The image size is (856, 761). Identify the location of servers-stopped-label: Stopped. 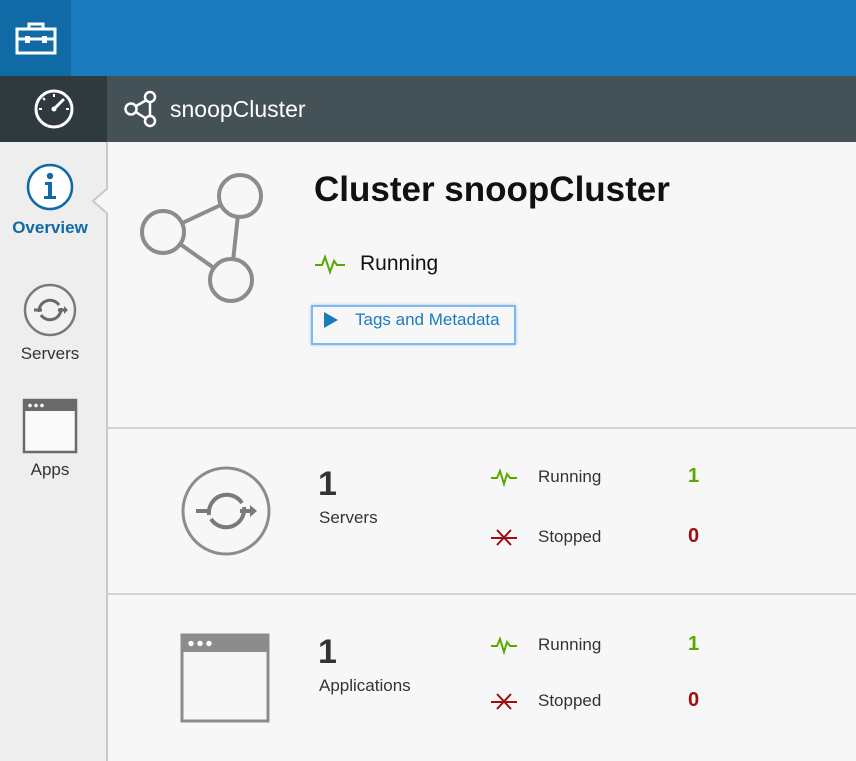
(570, 536).